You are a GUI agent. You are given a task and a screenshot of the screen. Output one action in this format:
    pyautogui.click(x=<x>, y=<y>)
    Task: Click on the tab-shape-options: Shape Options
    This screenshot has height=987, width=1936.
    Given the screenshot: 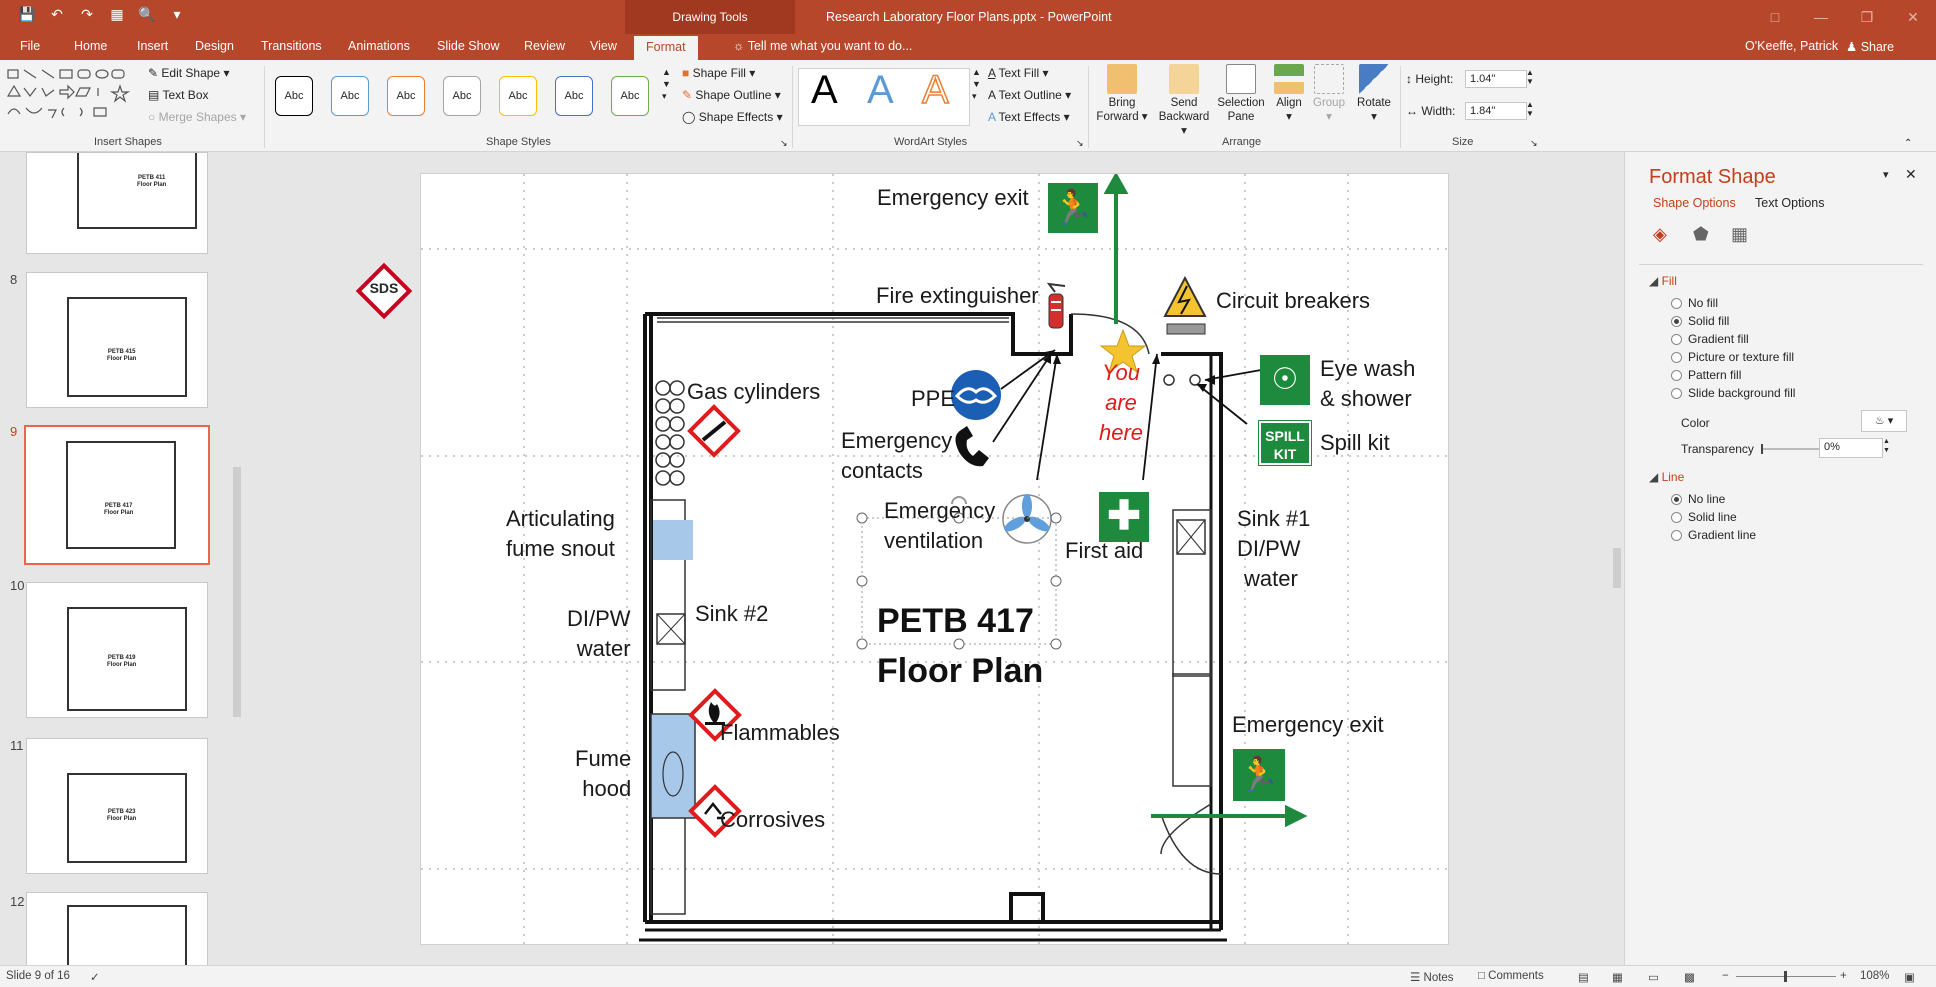 What is the action you would take?
    pyautogui.click(x=1694, y=203)
    